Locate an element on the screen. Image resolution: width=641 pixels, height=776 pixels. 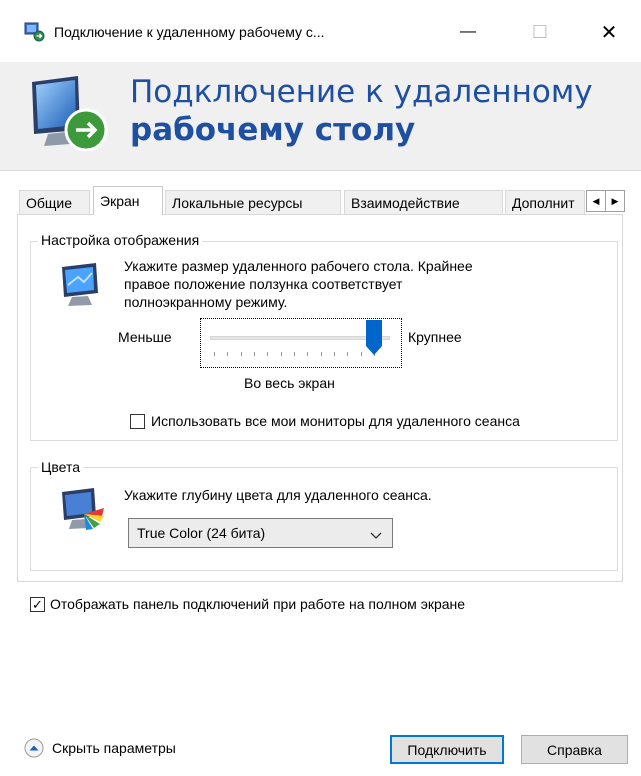
hide-options-button: Скрыть параметры is located at coordinates (100, 748).